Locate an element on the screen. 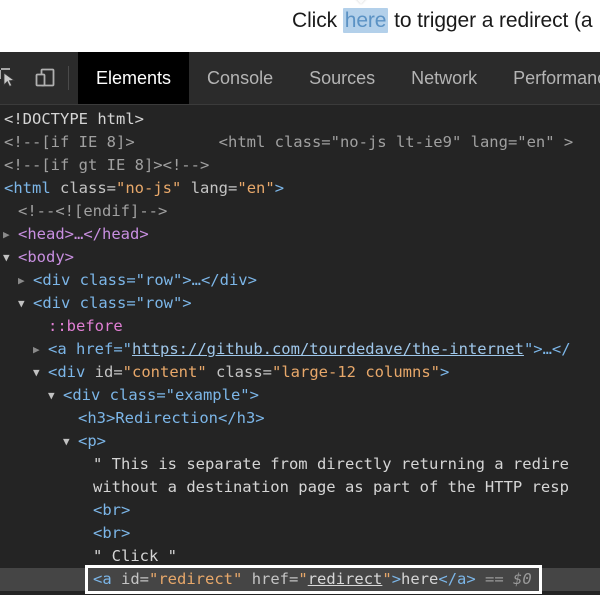 Image resolution: width=600 pixels, height=595 pixels. row-collapsed-label: <div class="row">…</div> is located at coordinates (145, 280).